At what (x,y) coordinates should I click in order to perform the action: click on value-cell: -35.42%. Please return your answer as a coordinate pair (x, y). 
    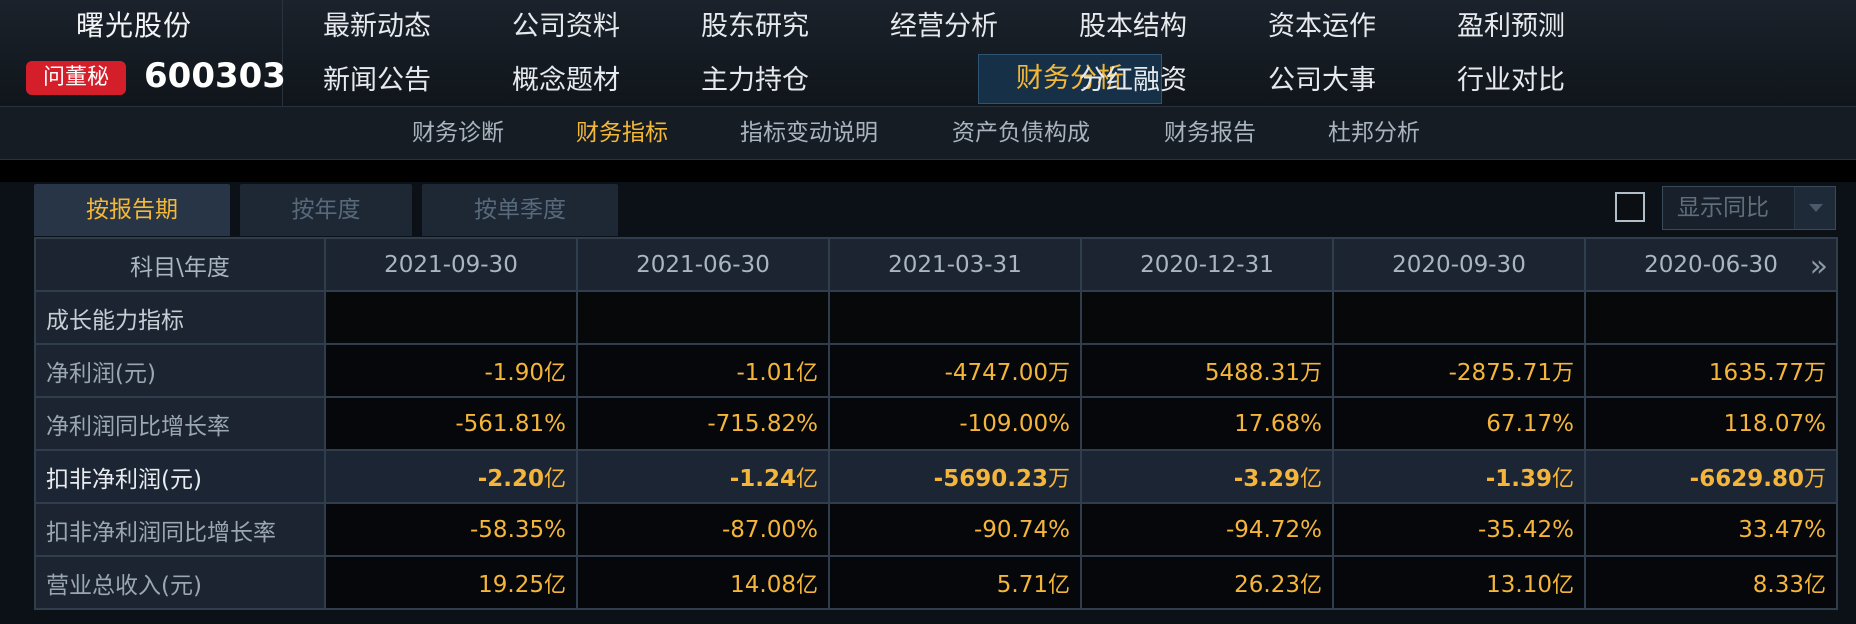
    Looking at the image, I should click on (1459, 529).